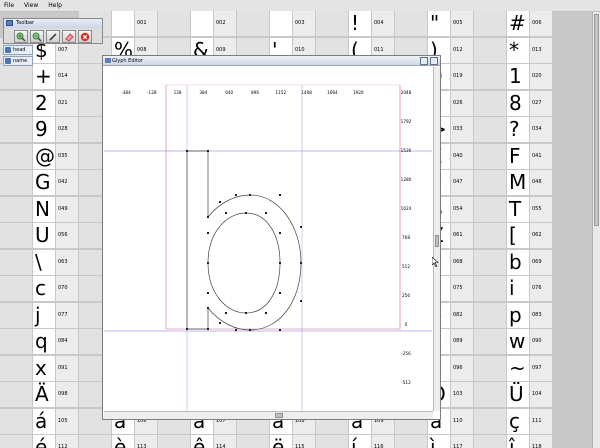 The image size is (600, 448). What do you see at coordinates (85, 36) in the screenshot?
I see `cancel-button` at bounding box center [85, 36].